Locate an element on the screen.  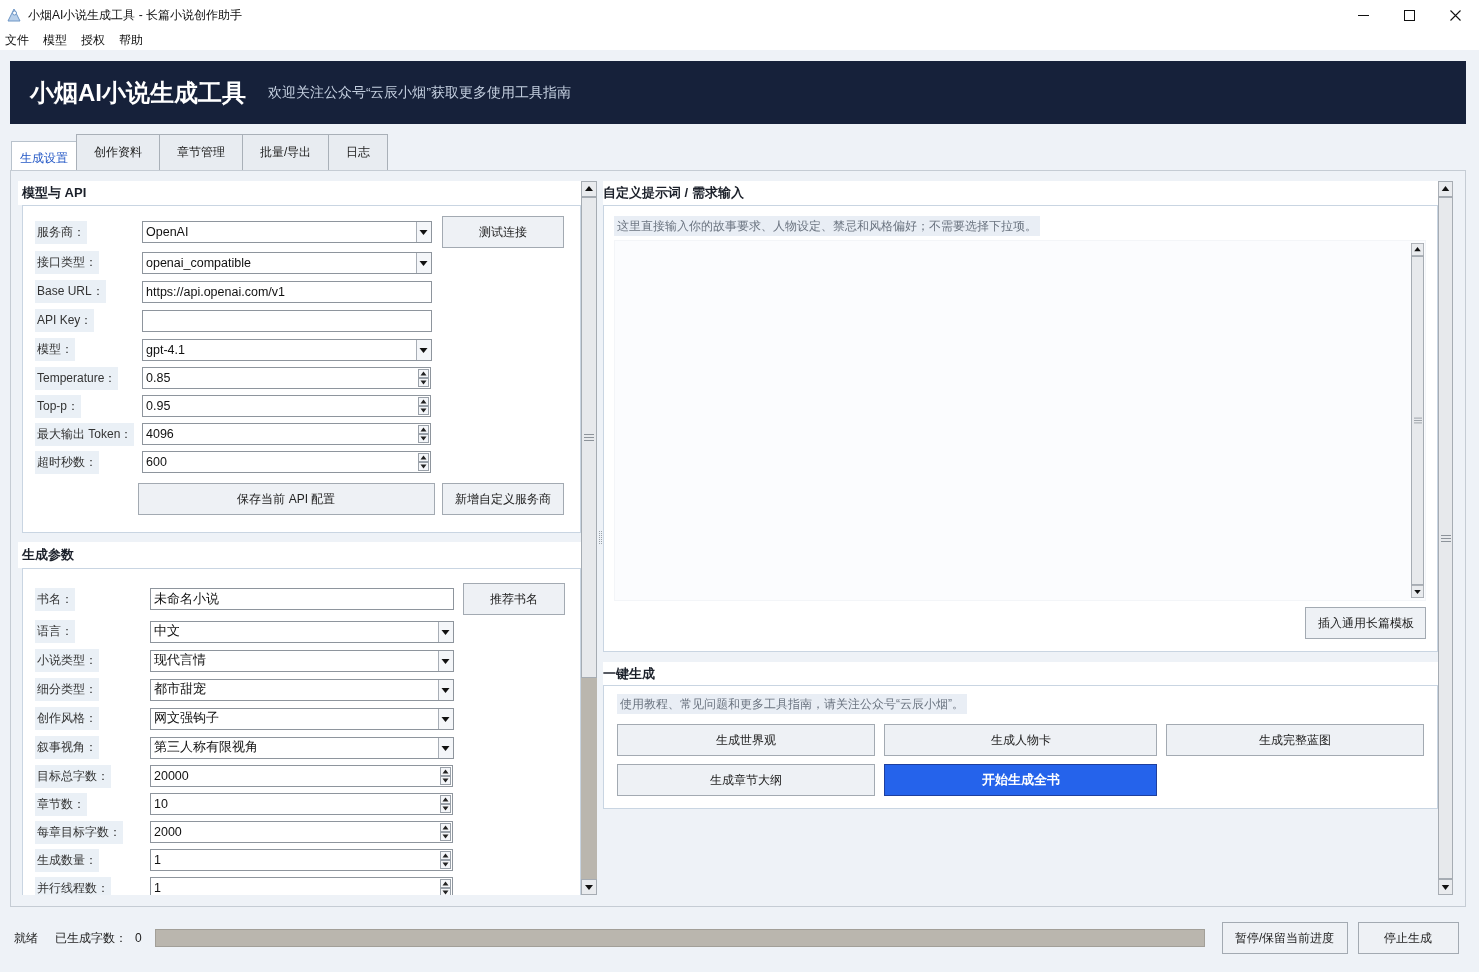
field-label: 叙事视角： is located at coordinates (67, 747).